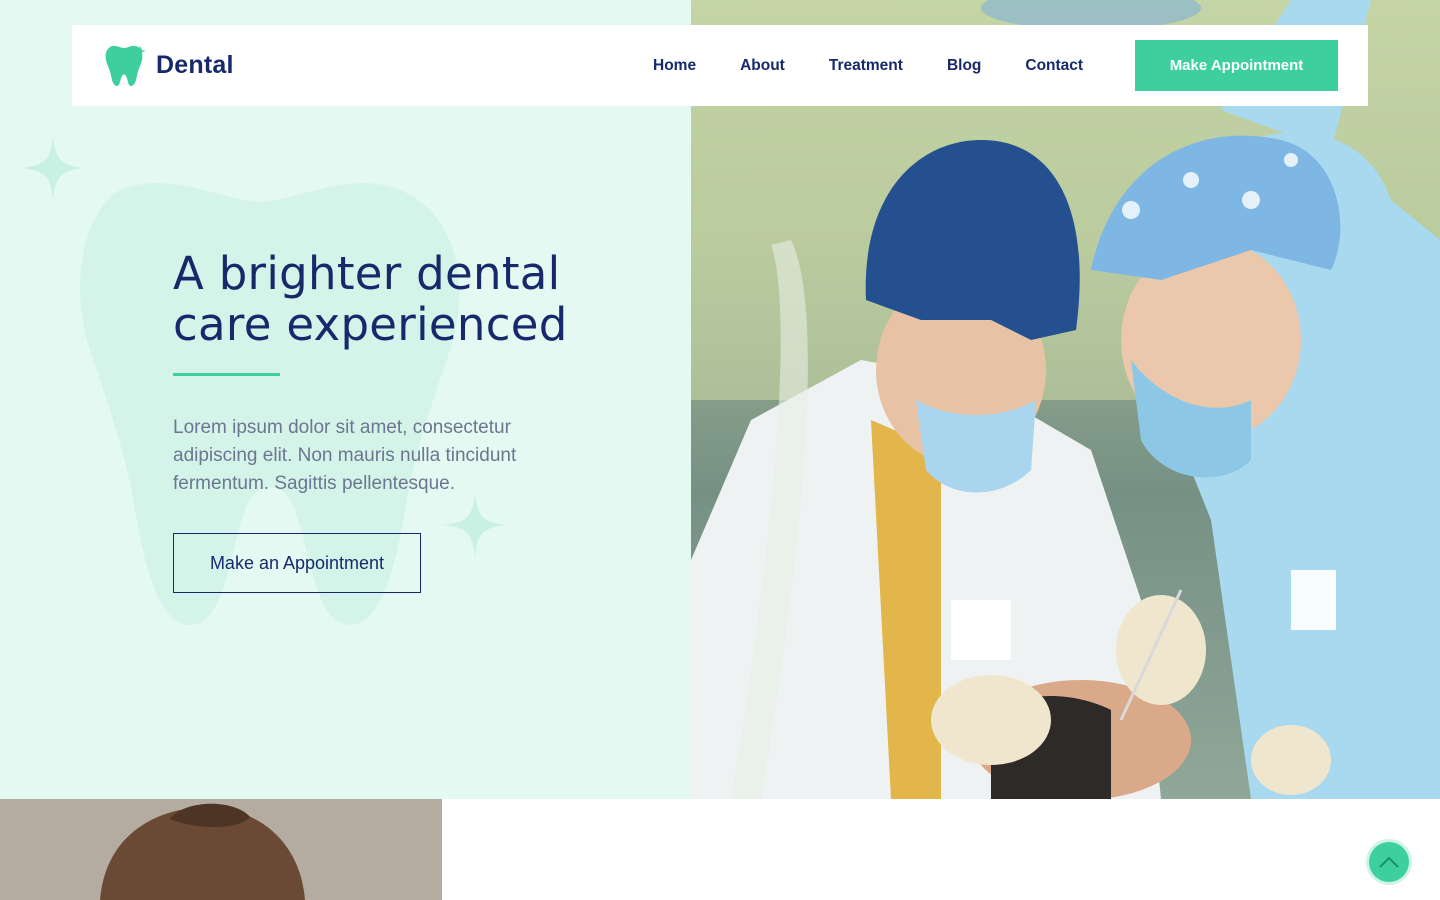 The height and width of the screenshot is (900, 1440). What do you see at coordinates (195, 64) in the screenshot?
I see `brand-name: Dental` at bounding box center [195, 64].